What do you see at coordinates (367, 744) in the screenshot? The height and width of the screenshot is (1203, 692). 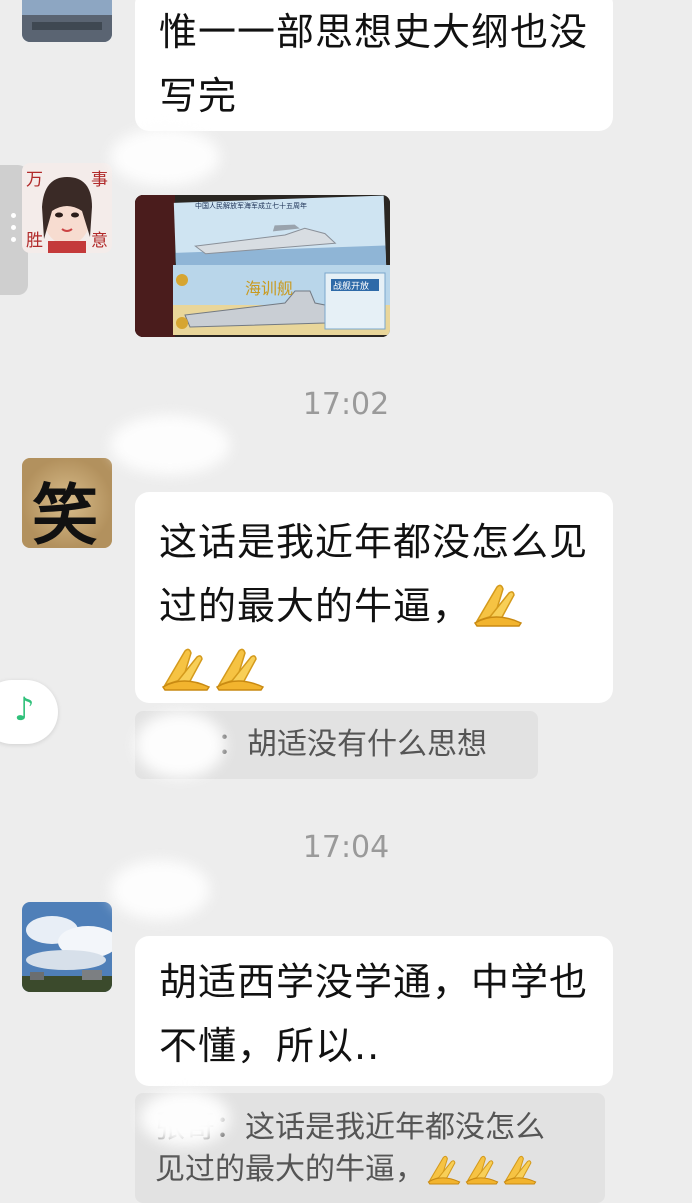 I see `quote-text: 胡适没有什么思想` at bounding box center [367, 744].